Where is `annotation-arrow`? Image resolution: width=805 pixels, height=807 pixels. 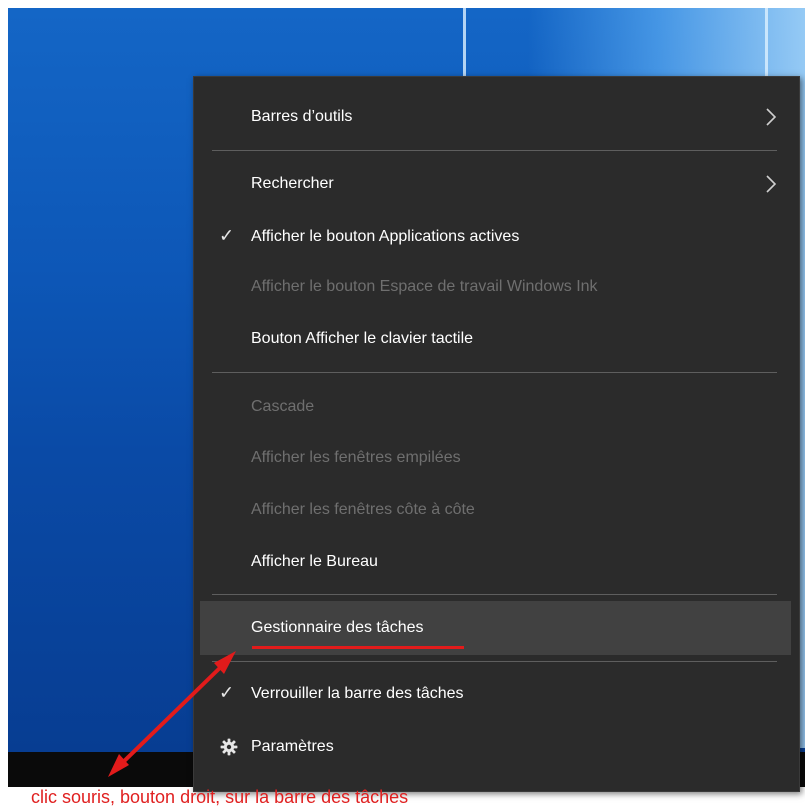
annotation-arrow is located at coordinates (172, 714).